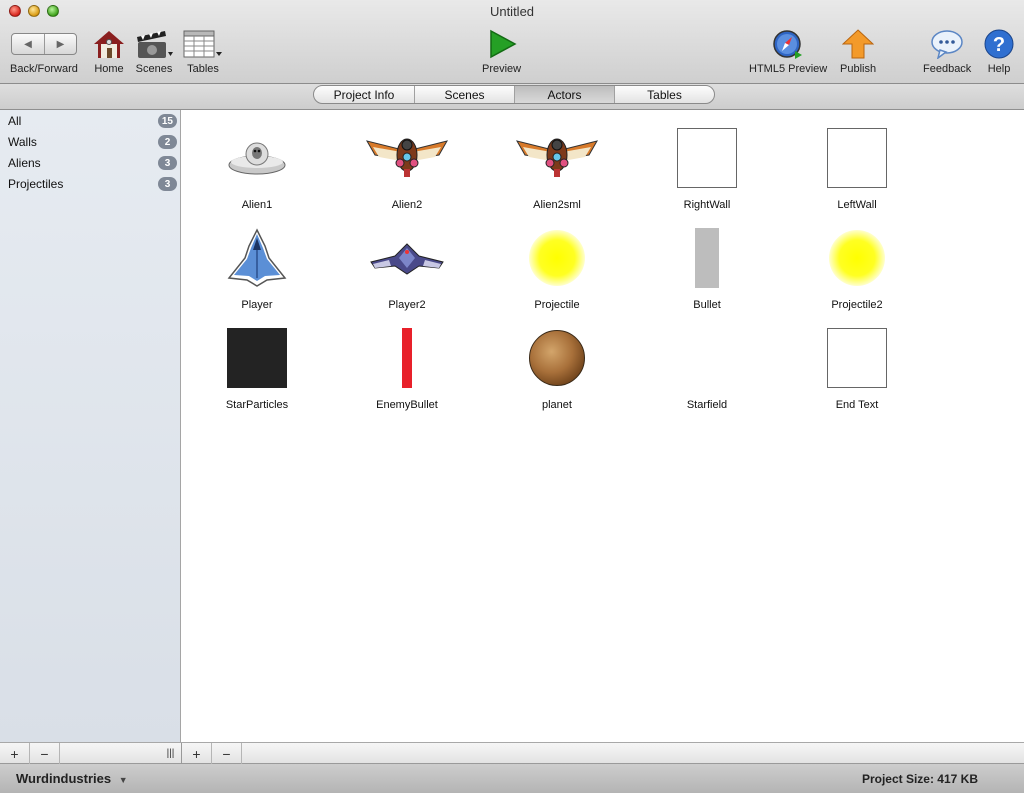 The width and height of the screenshot is (1024, 793). I want to click on actor-tile: Alien1, so click(257, 172).